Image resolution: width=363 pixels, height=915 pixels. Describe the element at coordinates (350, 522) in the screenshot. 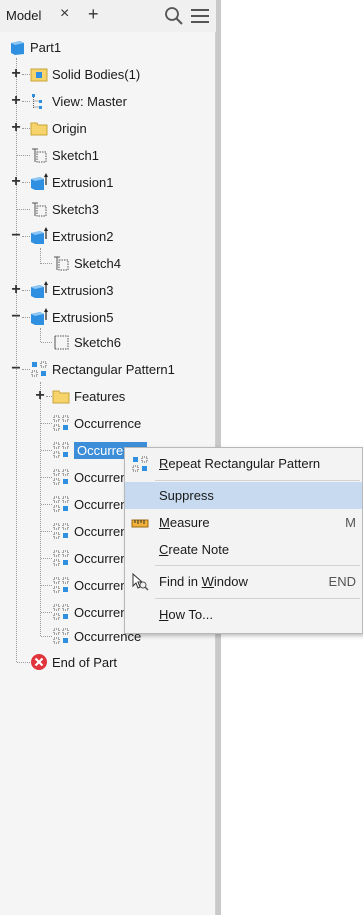

I see `menu-item-shortcut: M` at that location.